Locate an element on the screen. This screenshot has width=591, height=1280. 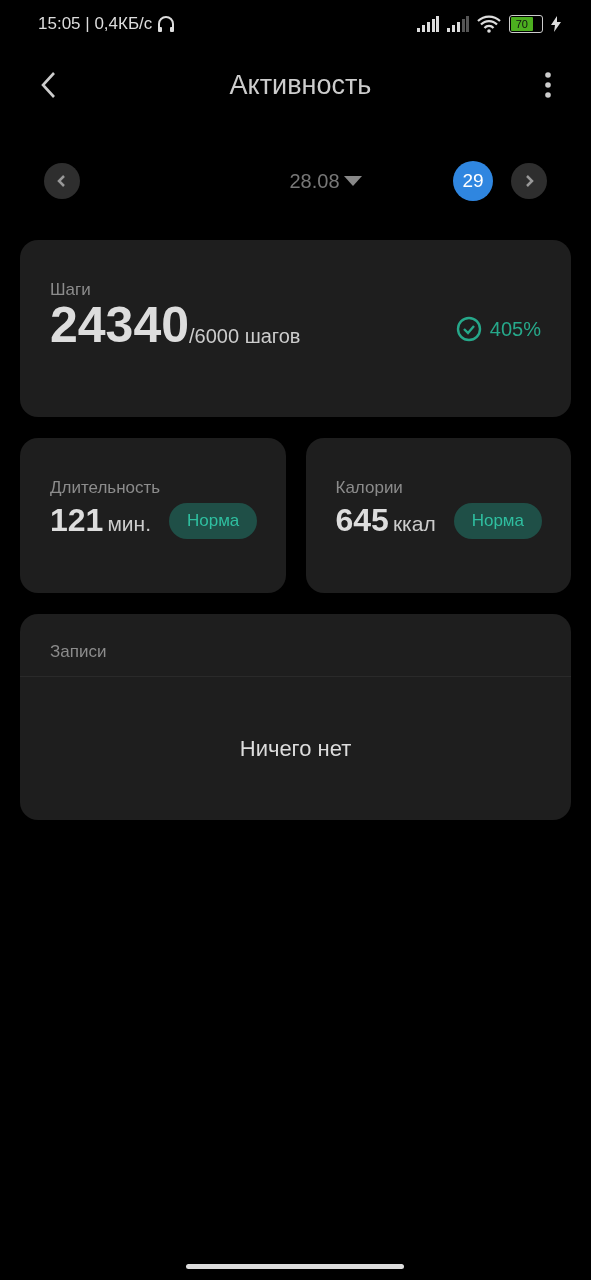
next-day-button is located at coordinates (529, 181).